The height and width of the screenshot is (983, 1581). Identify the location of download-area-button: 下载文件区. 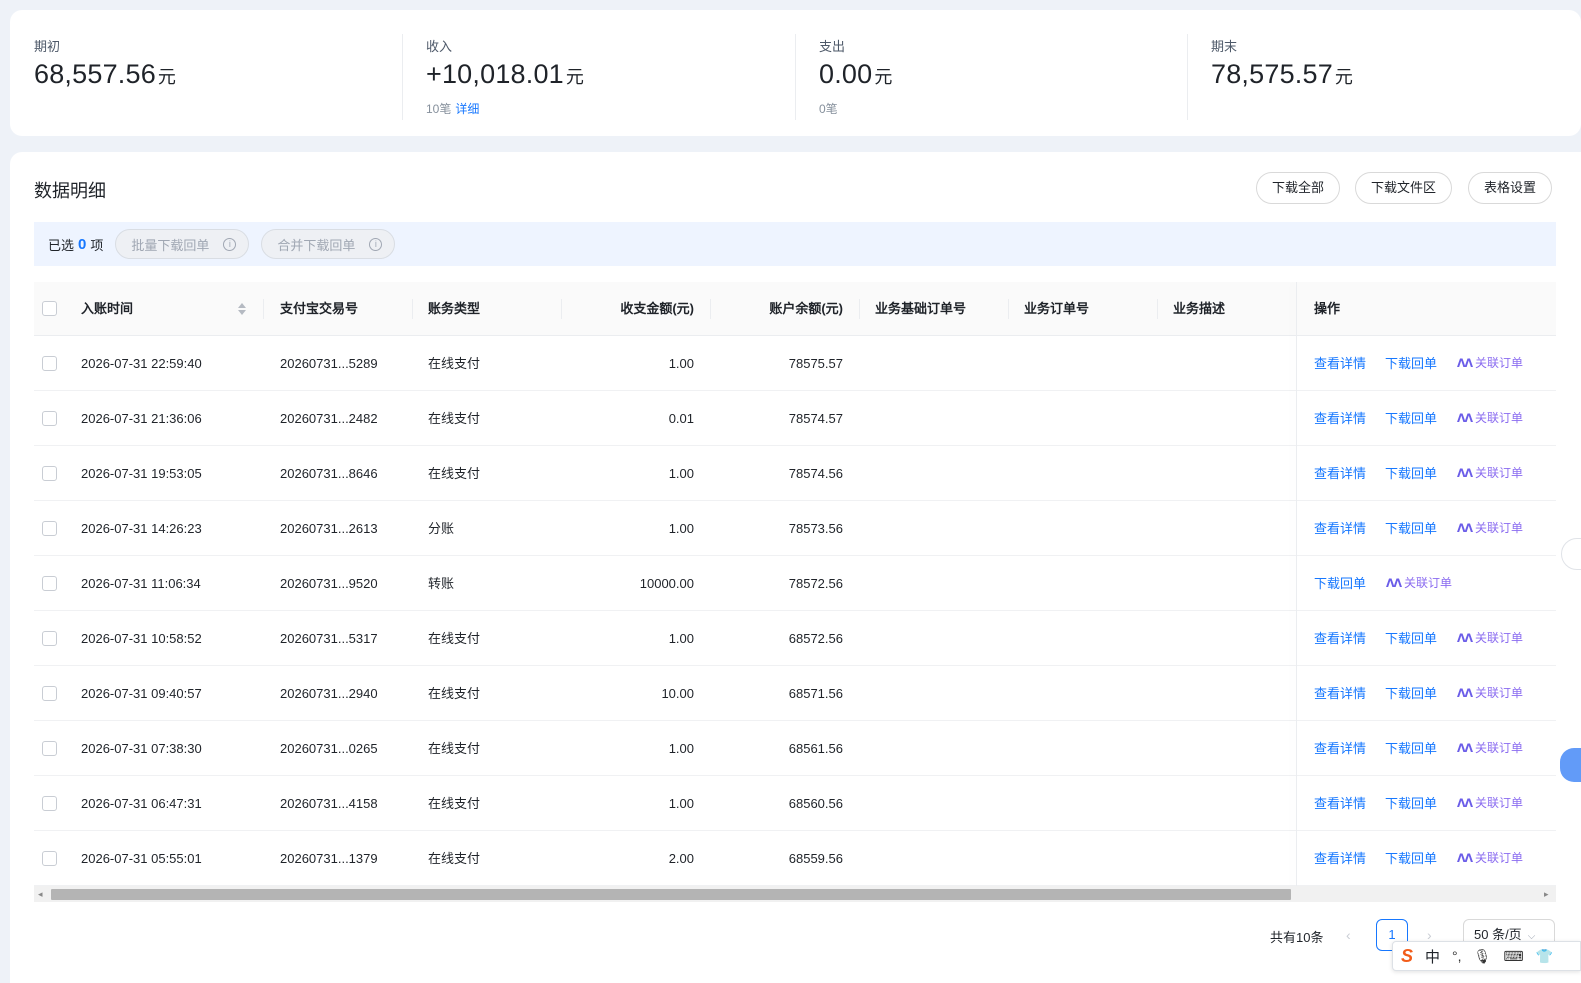
(1404, 188).